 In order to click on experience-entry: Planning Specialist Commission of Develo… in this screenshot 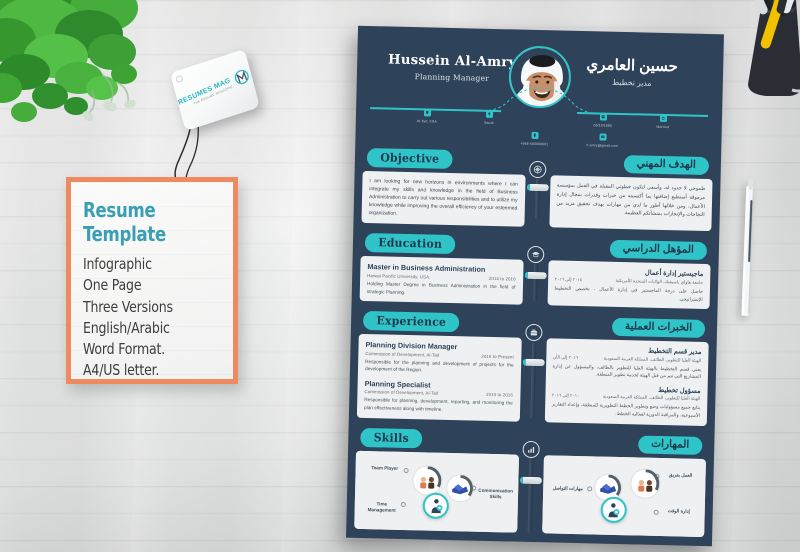, I will do `click(438, 397)`.